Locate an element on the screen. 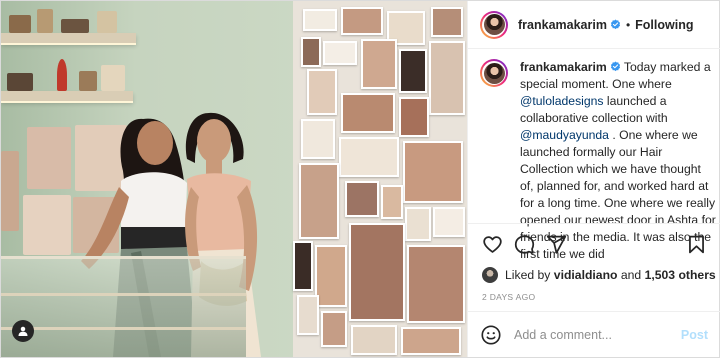 This screenshot has height=358, width=720. comment-button is located at coordinates (524, 245).